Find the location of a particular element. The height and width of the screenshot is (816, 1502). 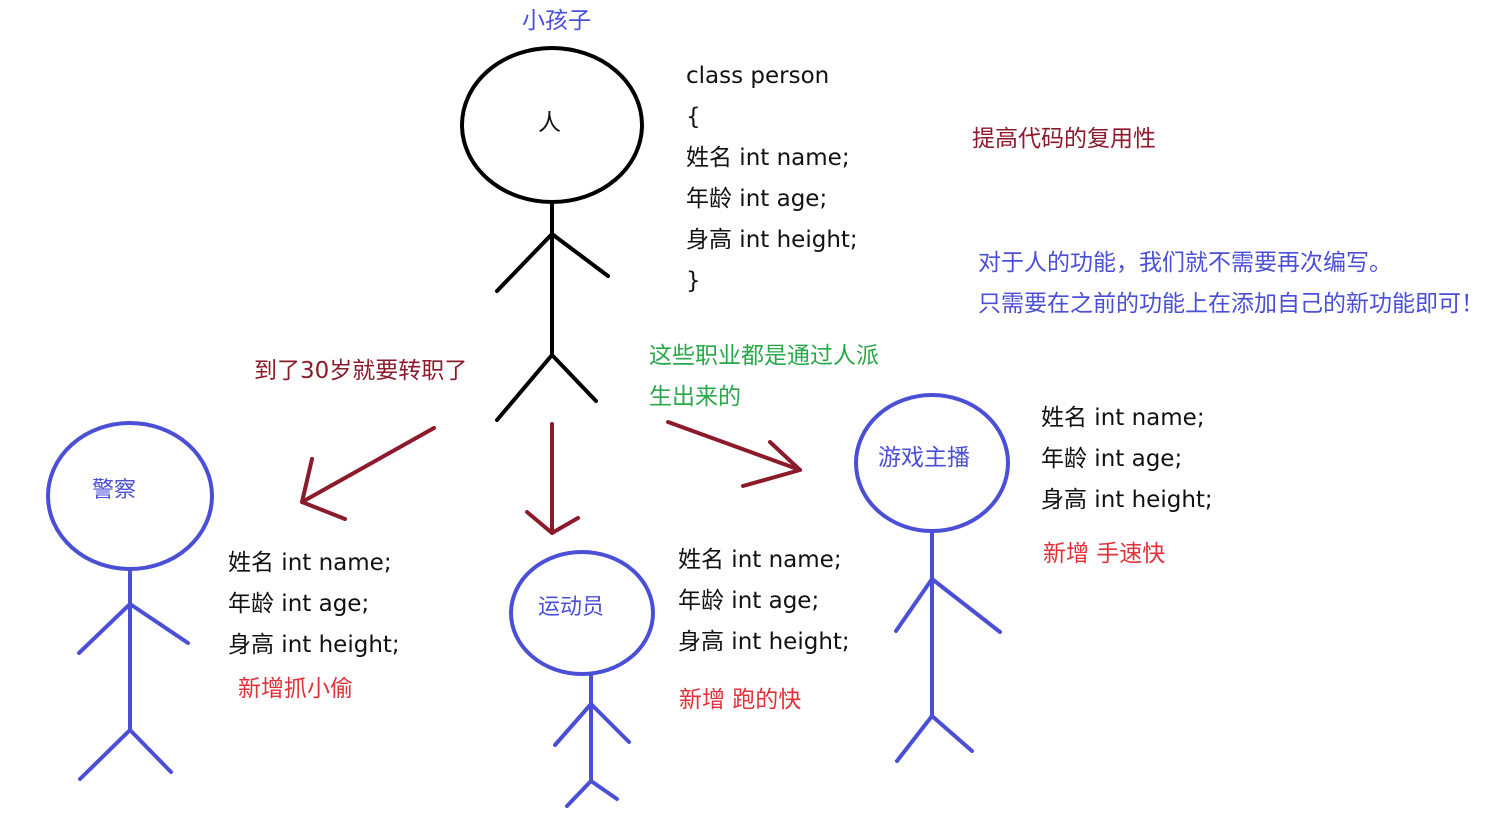

arrows is located at coordinates (551, 477).